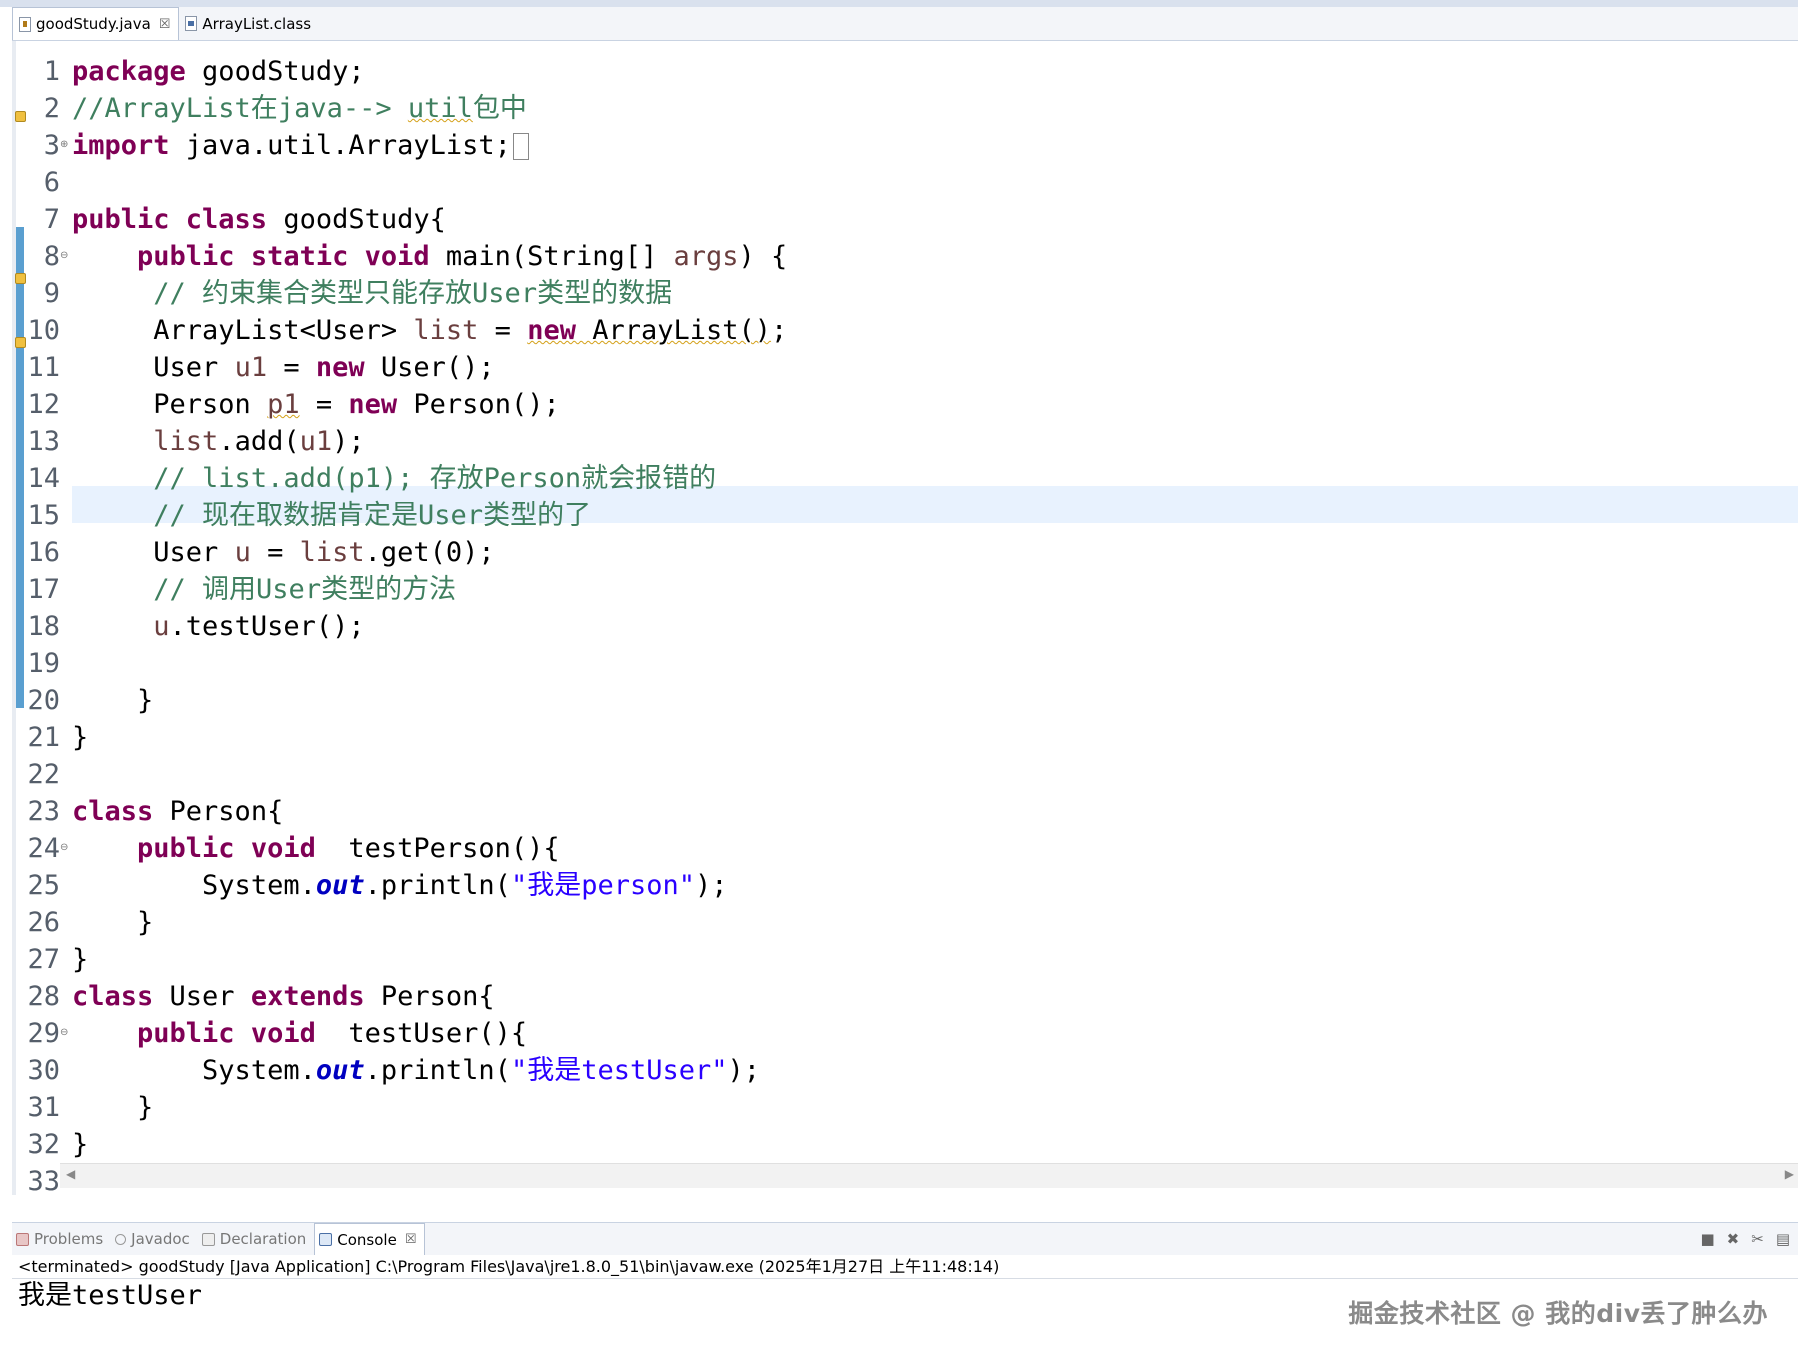 The height and width of the screenshot is (1363, 1798). What do you see at coordinates (43, 663) in the screenshot?
I see `line-number: 19` at bounding box center [43, 663].